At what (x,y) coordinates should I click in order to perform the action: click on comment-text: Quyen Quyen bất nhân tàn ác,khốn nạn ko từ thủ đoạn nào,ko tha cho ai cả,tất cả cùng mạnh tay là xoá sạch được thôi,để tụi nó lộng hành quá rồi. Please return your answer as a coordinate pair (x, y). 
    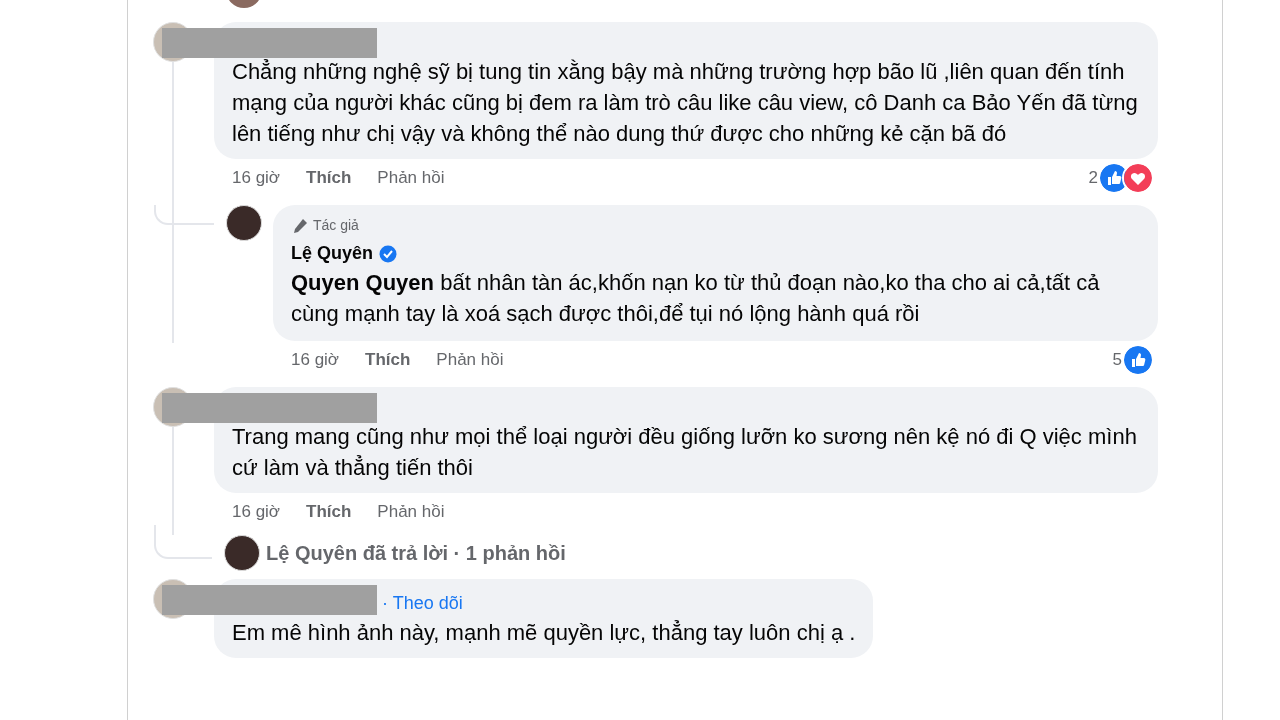
    Looking at the image, I should click on (696, 298).